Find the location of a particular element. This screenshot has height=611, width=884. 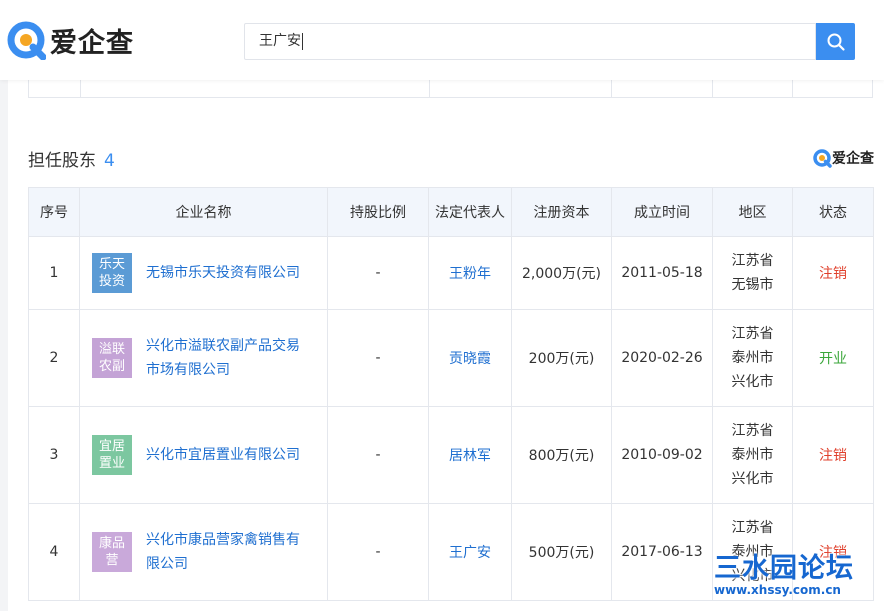

section-title: 担任股东 4 is located at coordinates (71, 158).